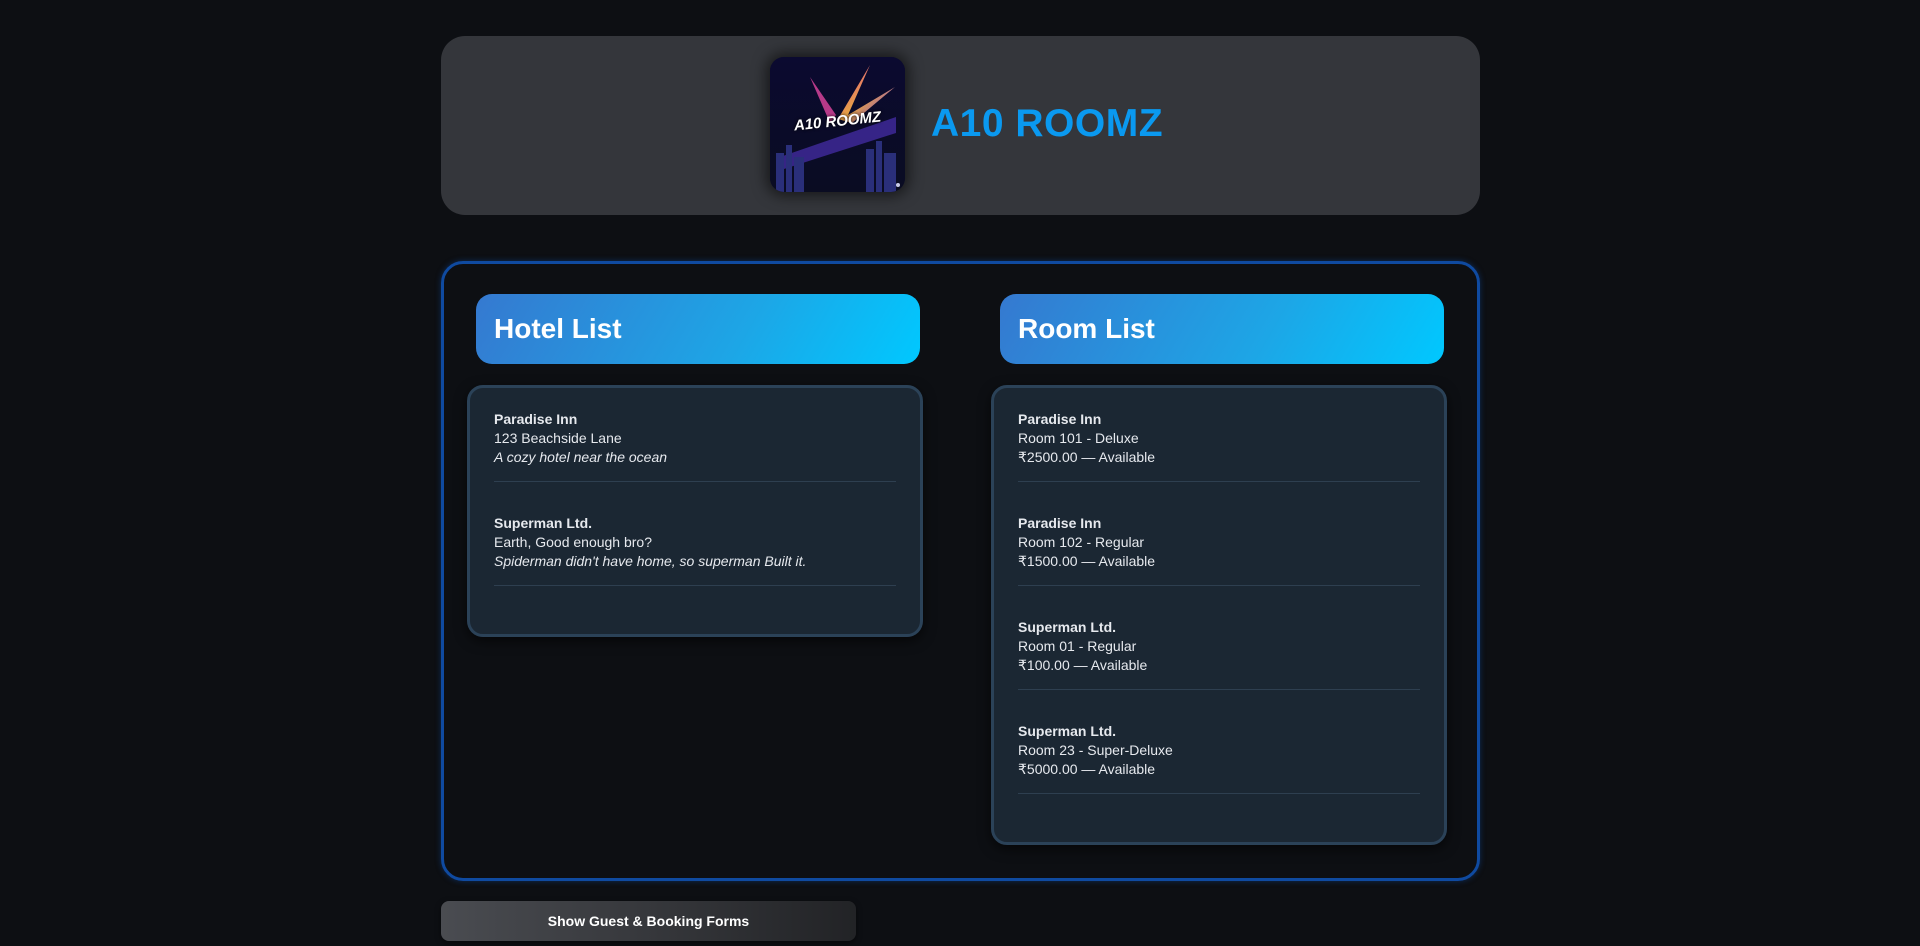  I want to click on room-price-status: ₹2500.00 — Available, so click(1087, 457).